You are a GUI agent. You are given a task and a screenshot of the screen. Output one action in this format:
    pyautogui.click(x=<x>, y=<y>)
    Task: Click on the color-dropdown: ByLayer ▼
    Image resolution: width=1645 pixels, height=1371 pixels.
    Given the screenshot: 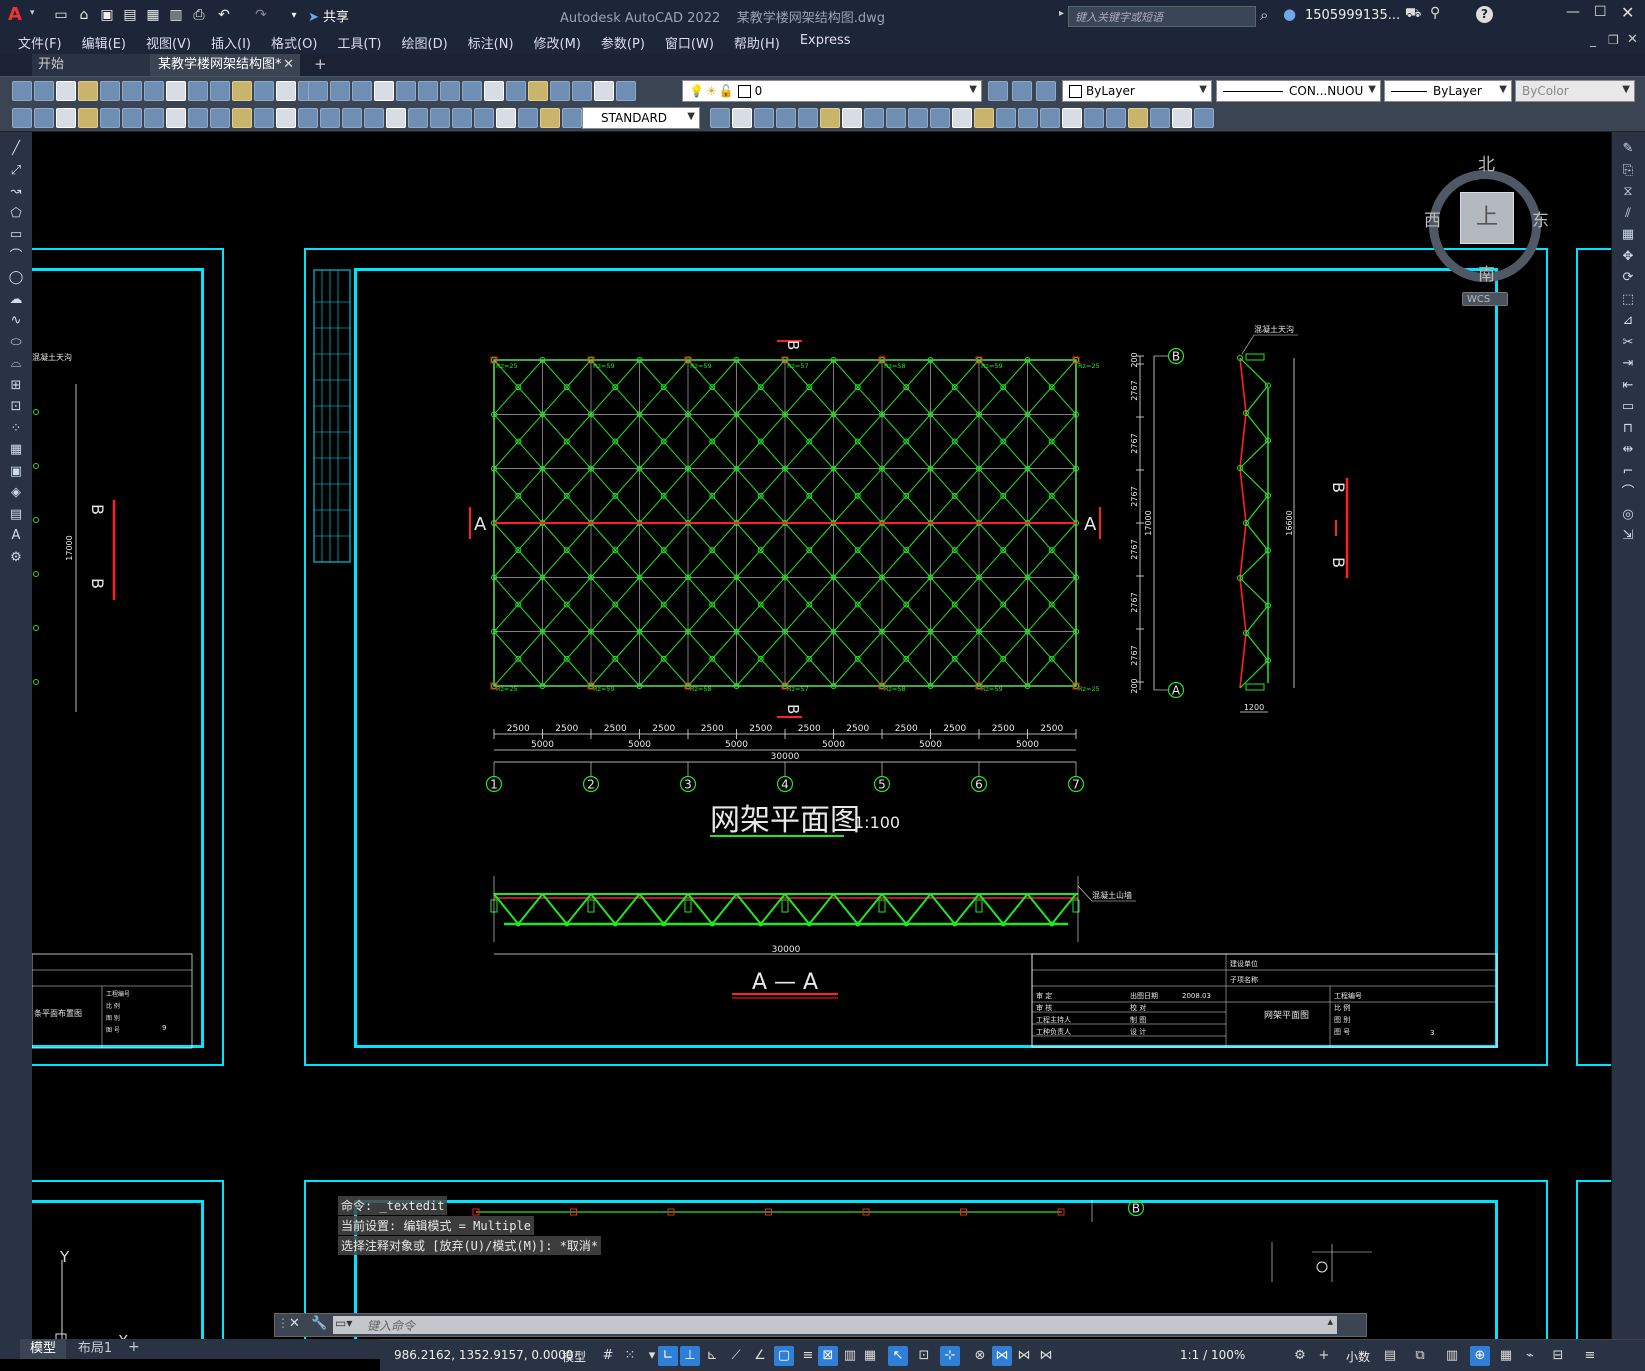 What is the action you would take?
    pyautogui.click(x=1137, y=91)
    